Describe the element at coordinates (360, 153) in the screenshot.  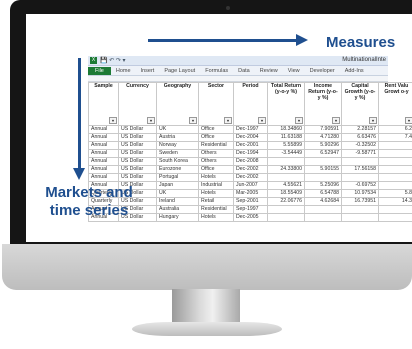
I see `table-cell: -9.58771` at that location.